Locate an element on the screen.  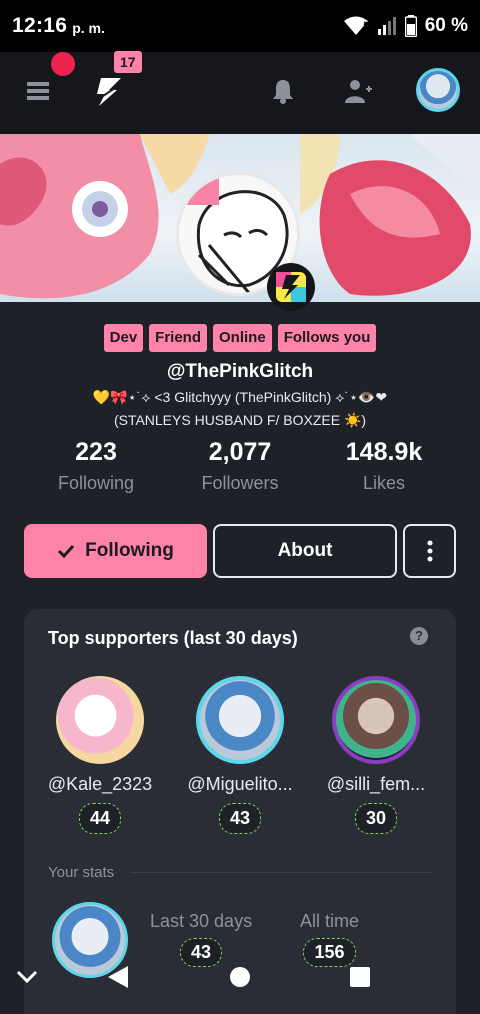
tag-dev: Dev is located at coordinates (123, 338).